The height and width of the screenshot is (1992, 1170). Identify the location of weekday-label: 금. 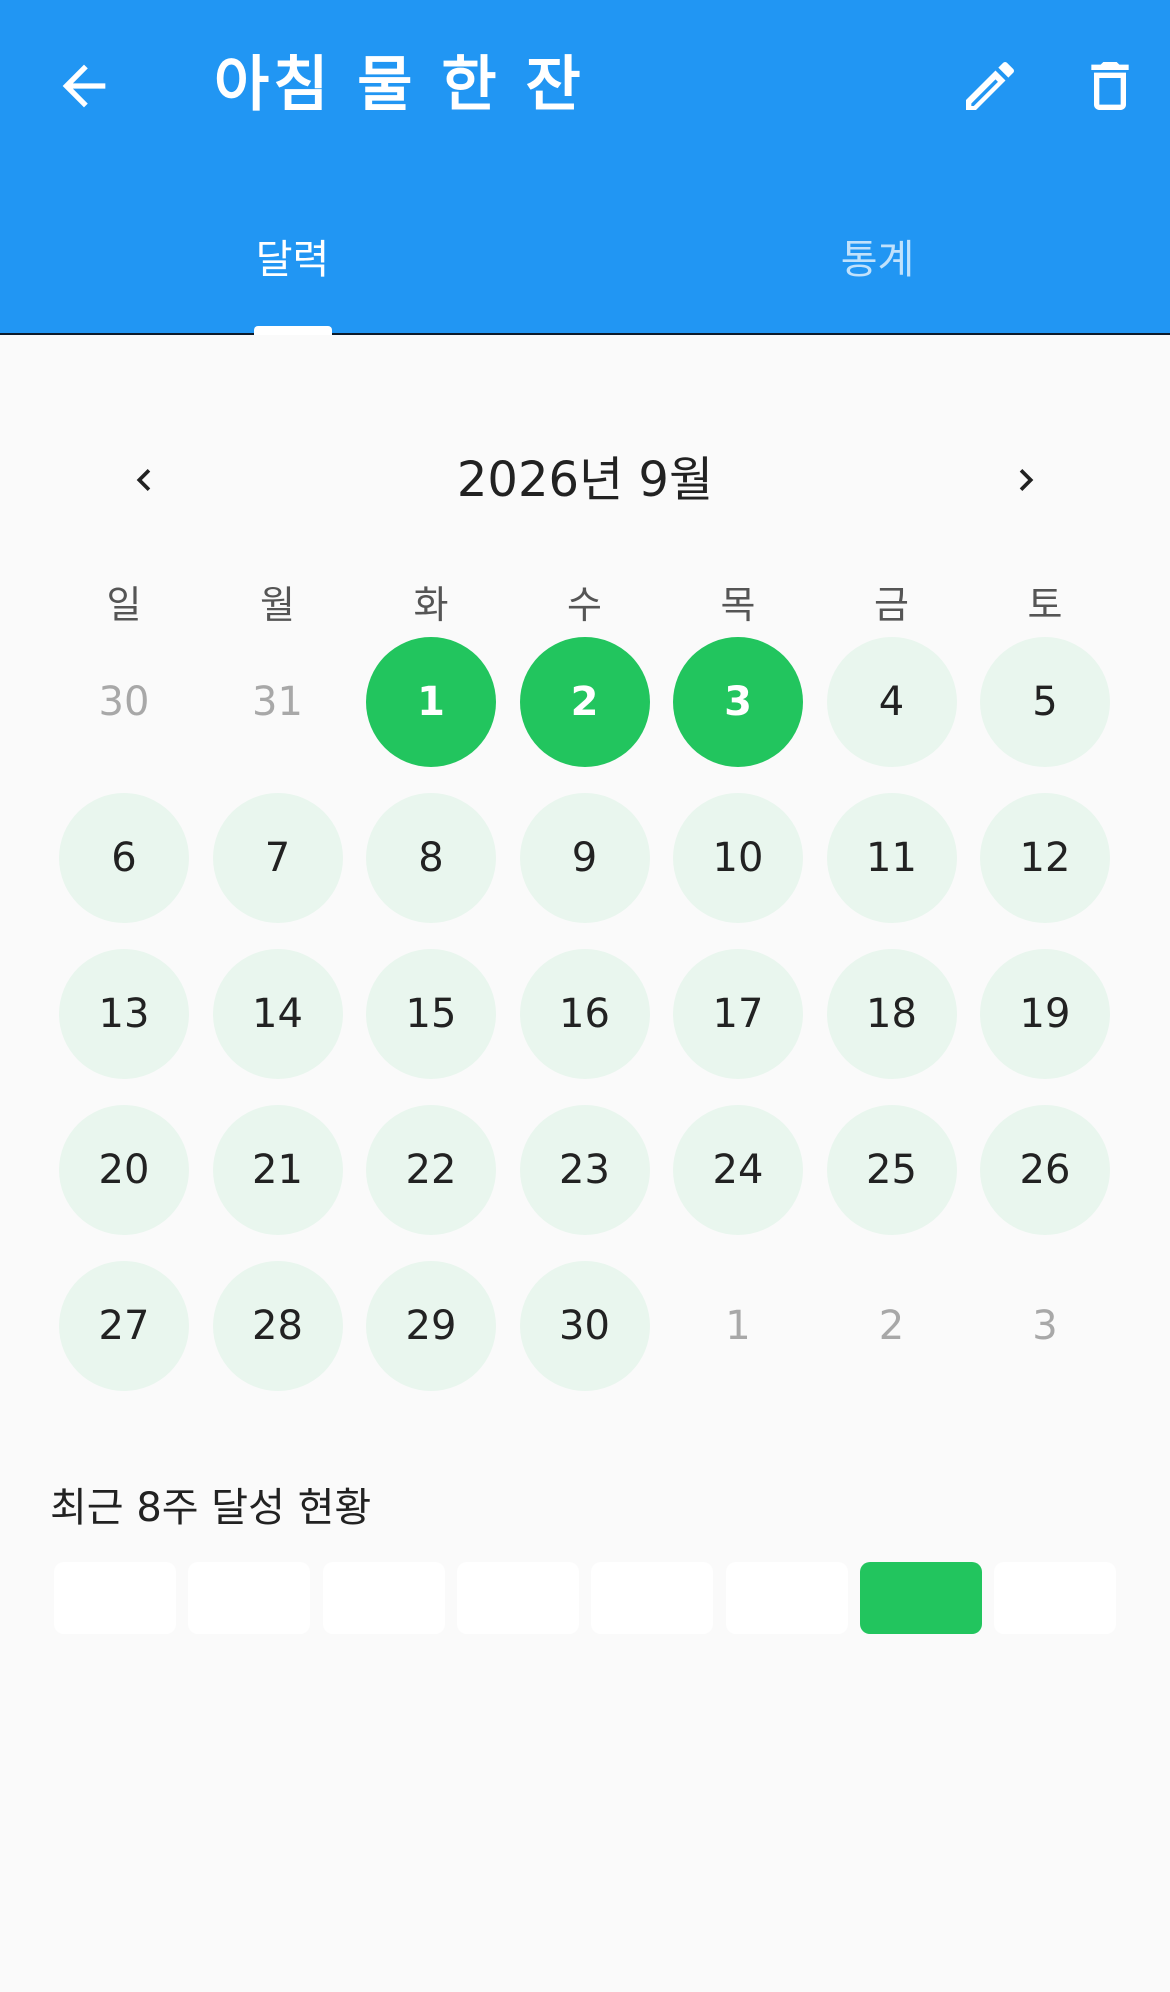
(891, 605).